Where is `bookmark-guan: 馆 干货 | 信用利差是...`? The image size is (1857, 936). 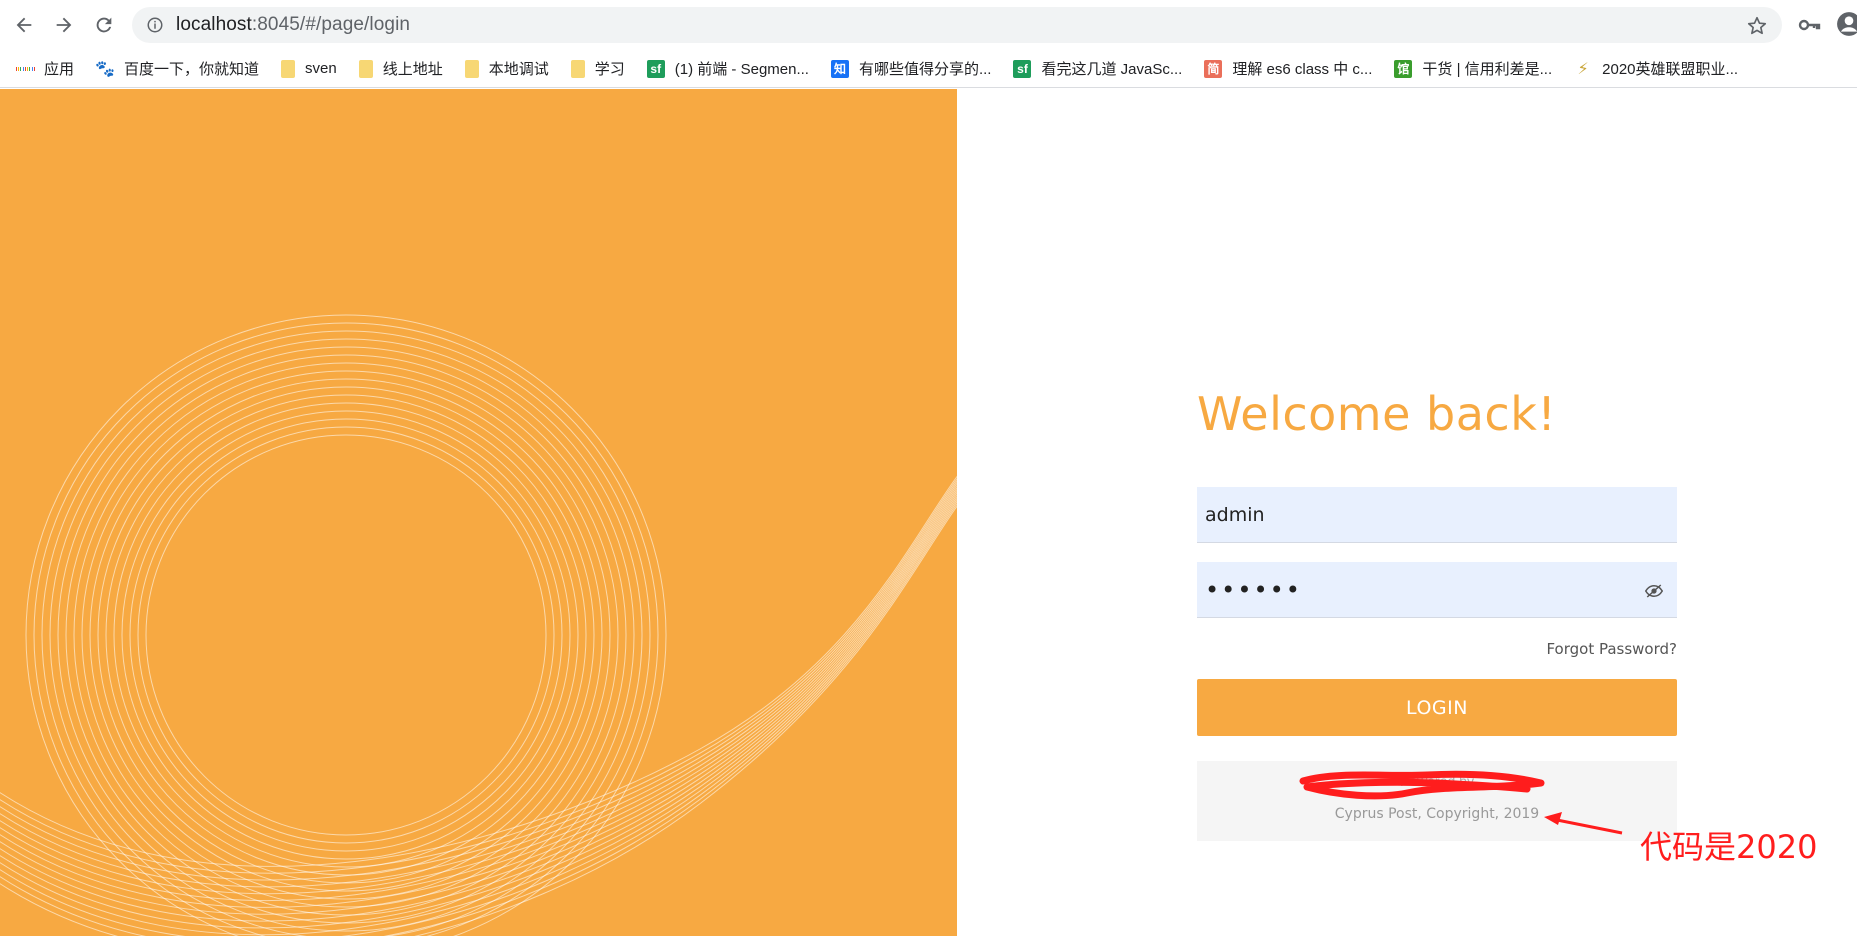 bookmark-guan: 馆 干货 | 信用利差是... is located at coordinates (1473, 68).